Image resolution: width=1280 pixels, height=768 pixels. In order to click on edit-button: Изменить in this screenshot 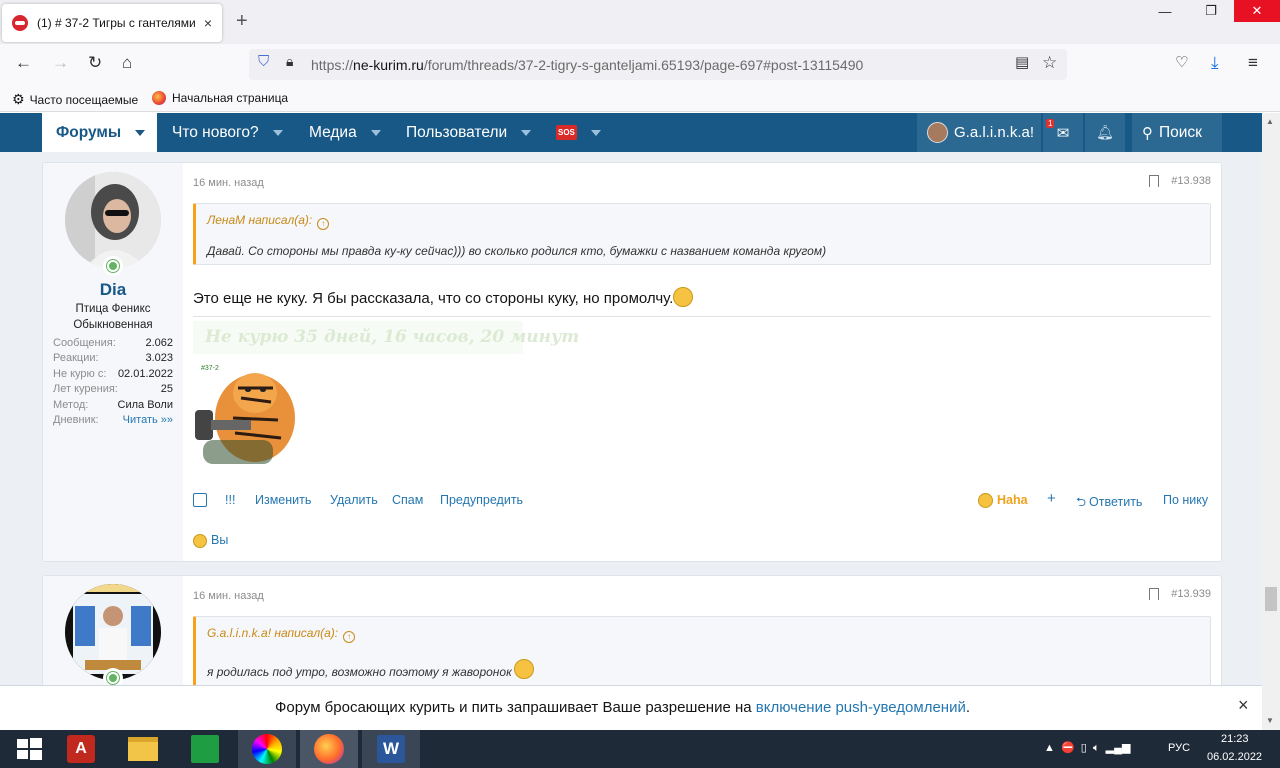, I will do `click(283, 500)`.